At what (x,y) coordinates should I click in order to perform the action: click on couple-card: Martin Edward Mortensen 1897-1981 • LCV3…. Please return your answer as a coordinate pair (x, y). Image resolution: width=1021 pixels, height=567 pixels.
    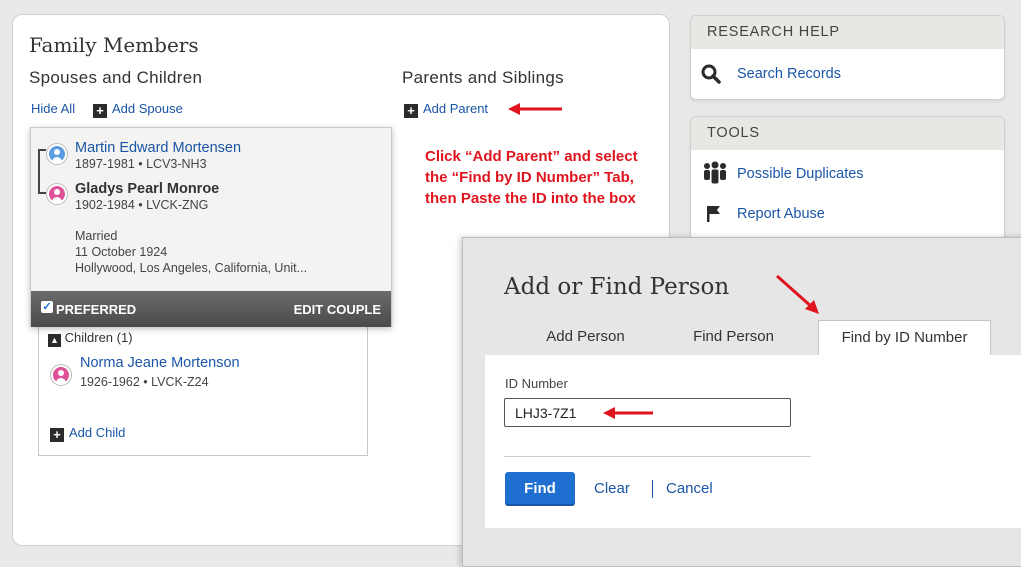
    Looking at the image, I should click on (211, 227).